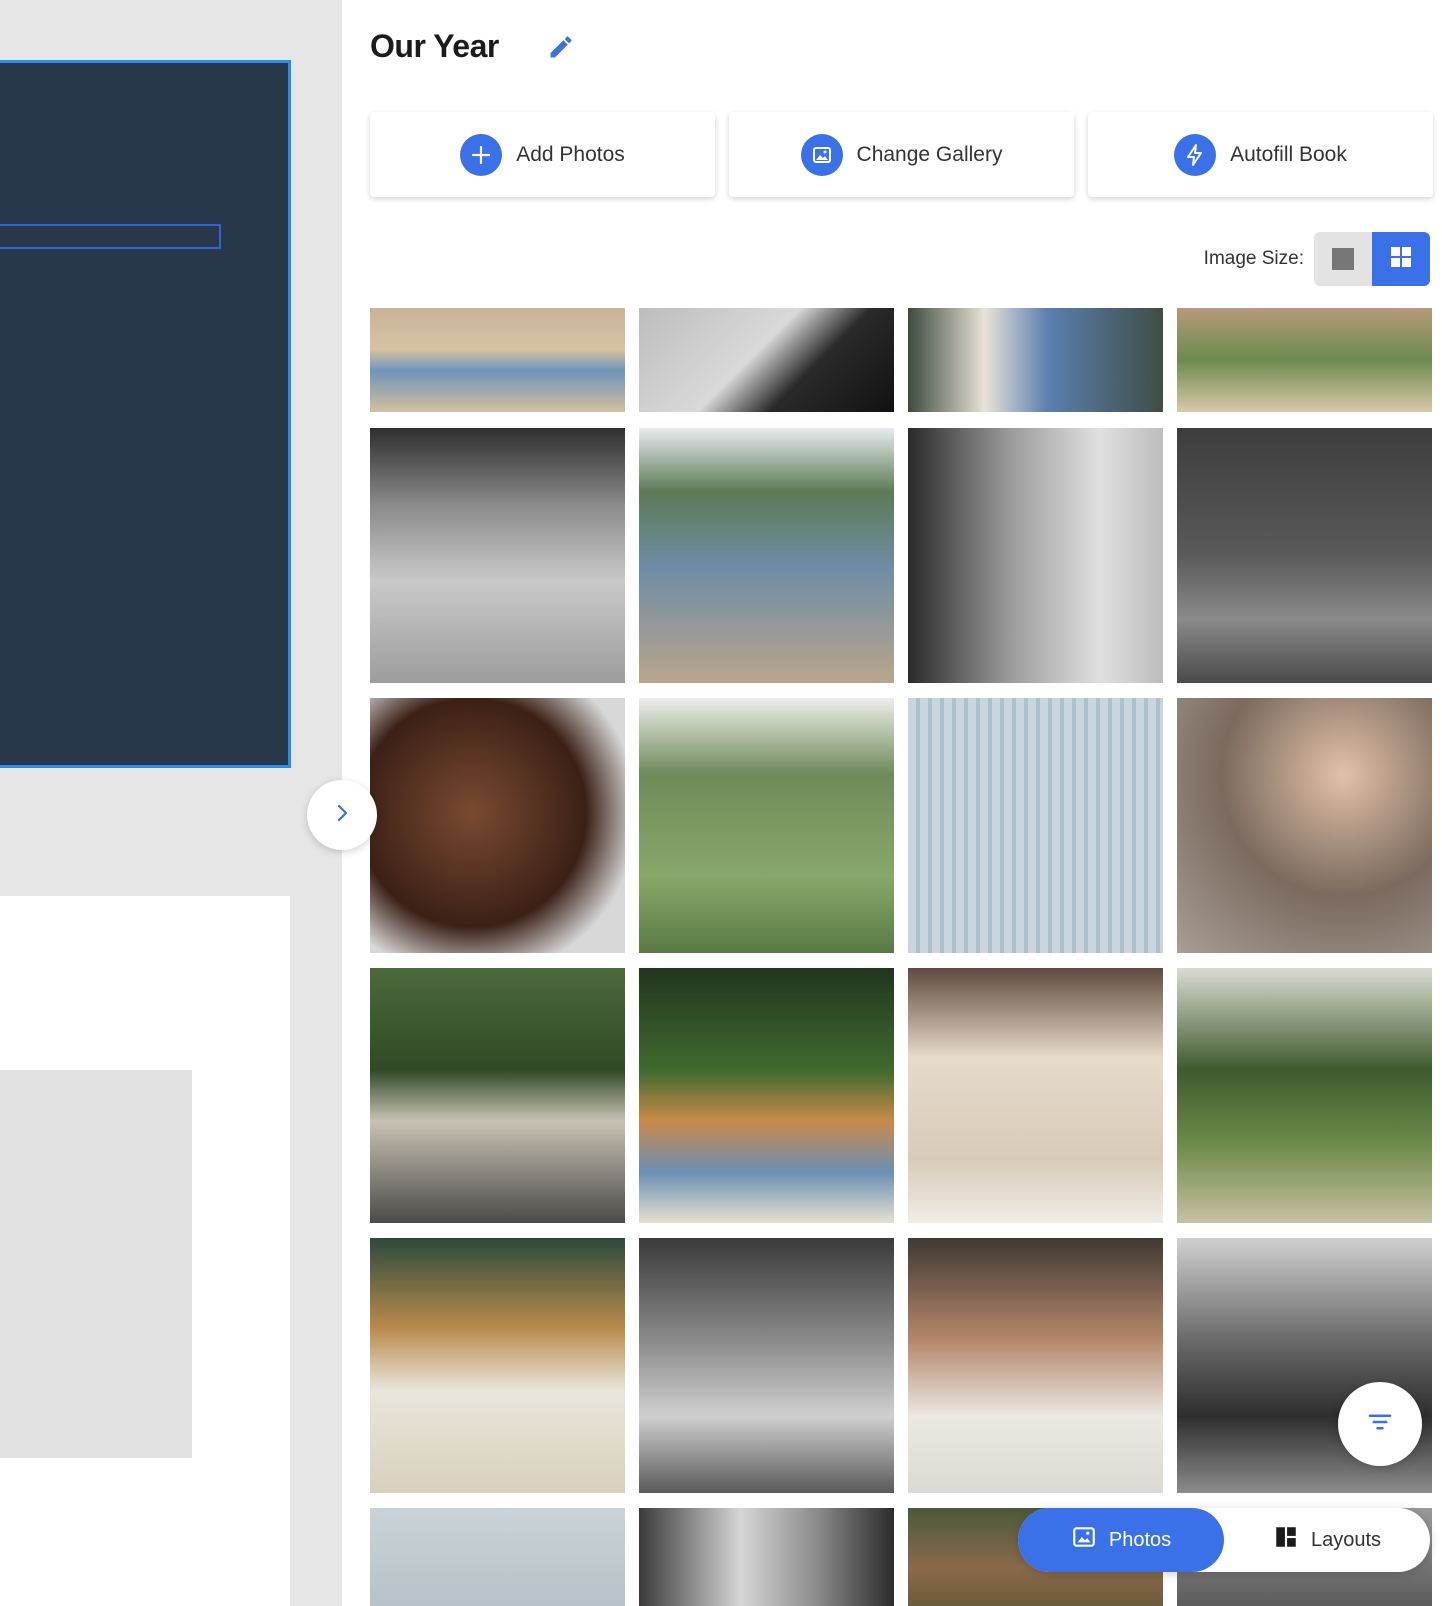 This screenshot has width=1442, height=1606. Describe the element at coordinates (561, 47) in the screenshot. I see `edit-icon` at that location.